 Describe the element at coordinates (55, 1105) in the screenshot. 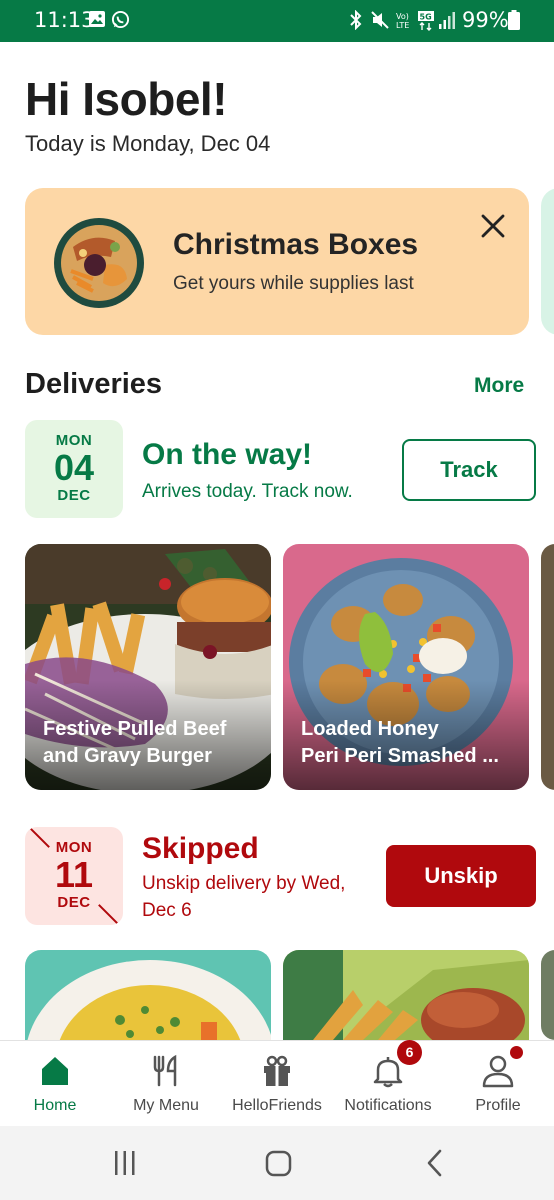

I see `nav-label: Home` at that location.